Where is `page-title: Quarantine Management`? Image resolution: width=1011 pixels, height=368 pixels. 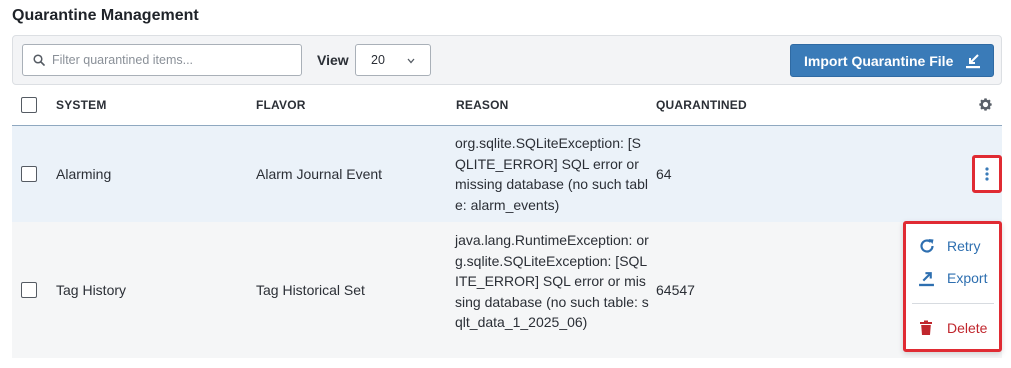
page-title: Quarantine Management is located at coordinates (105, 15).